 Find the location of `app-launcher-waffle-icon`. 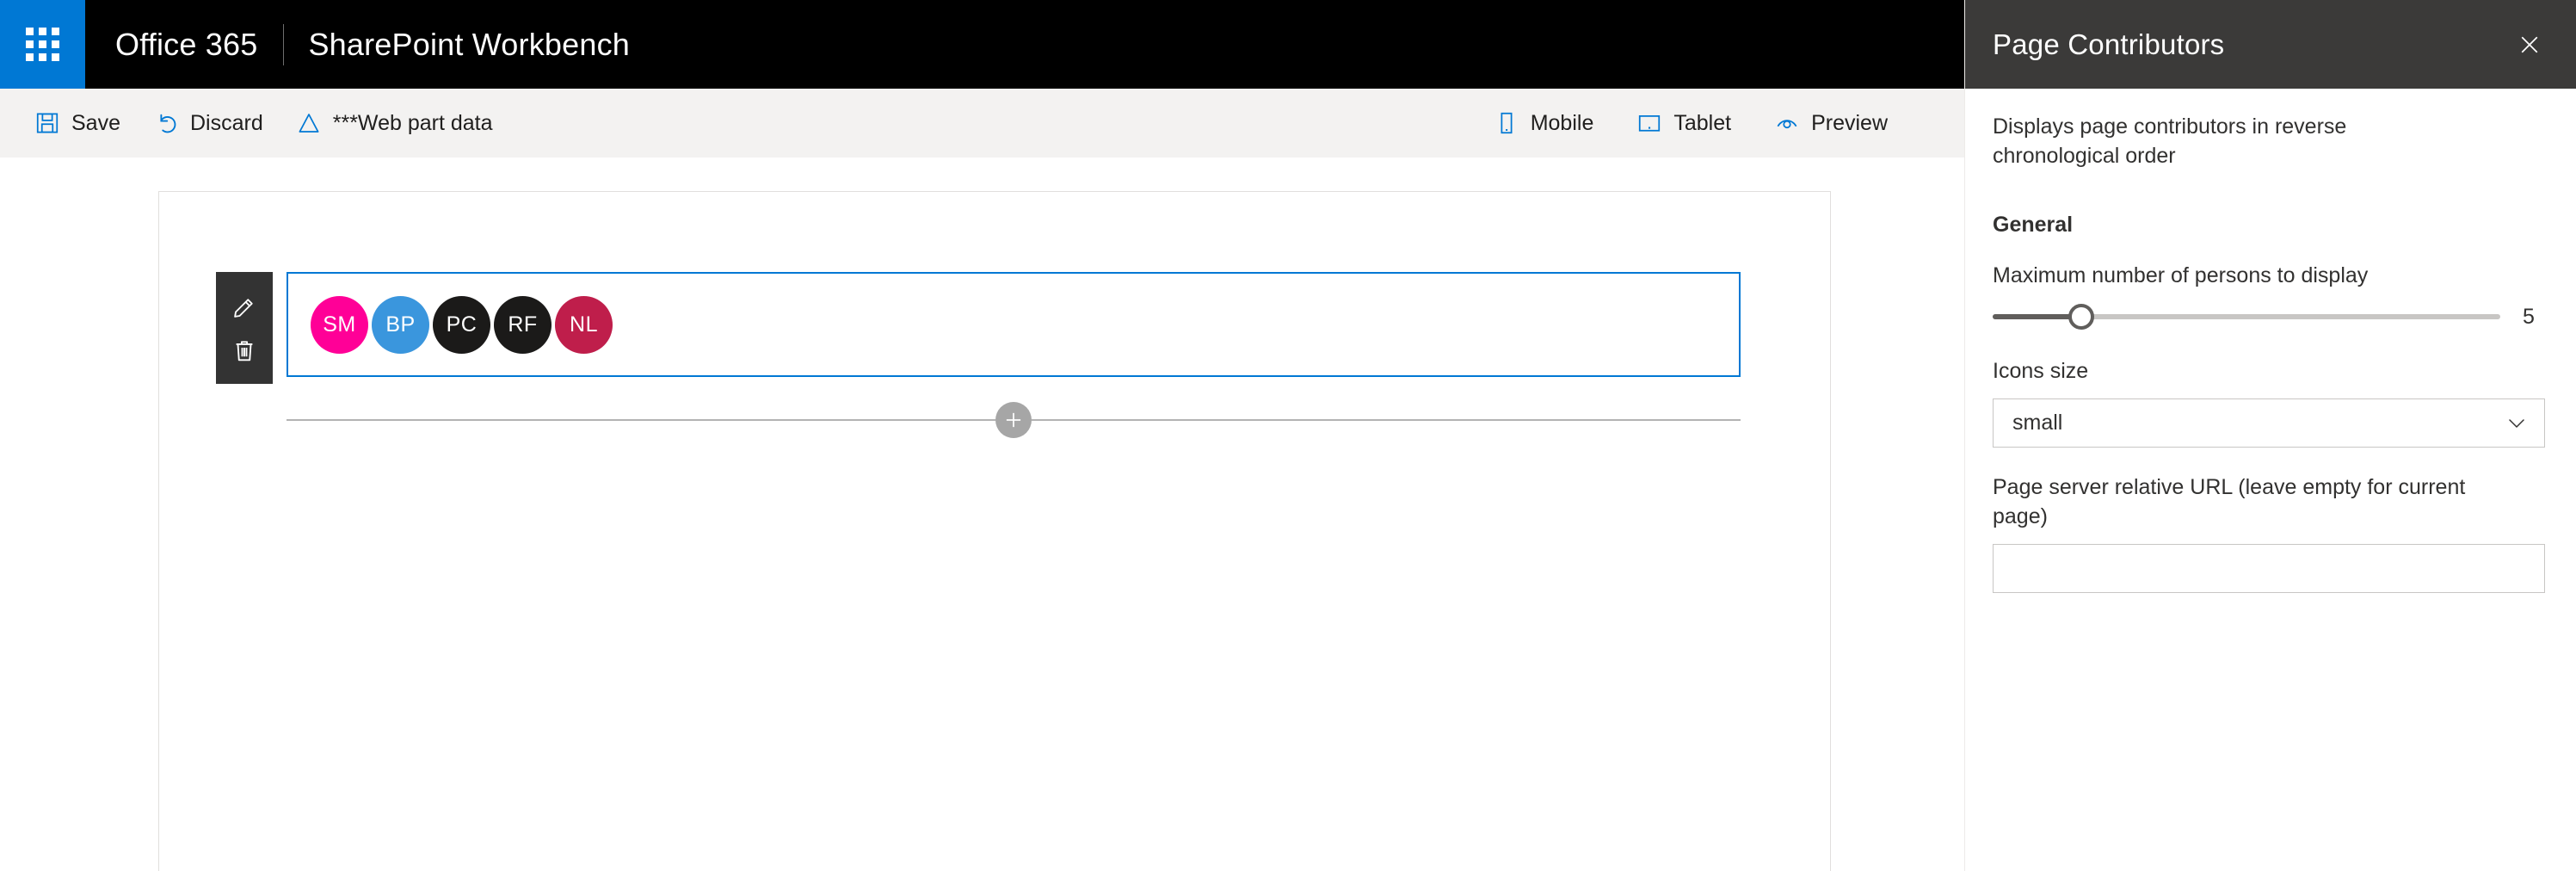

app-launcher-waffle-icon is located at coordinates (42, 44).